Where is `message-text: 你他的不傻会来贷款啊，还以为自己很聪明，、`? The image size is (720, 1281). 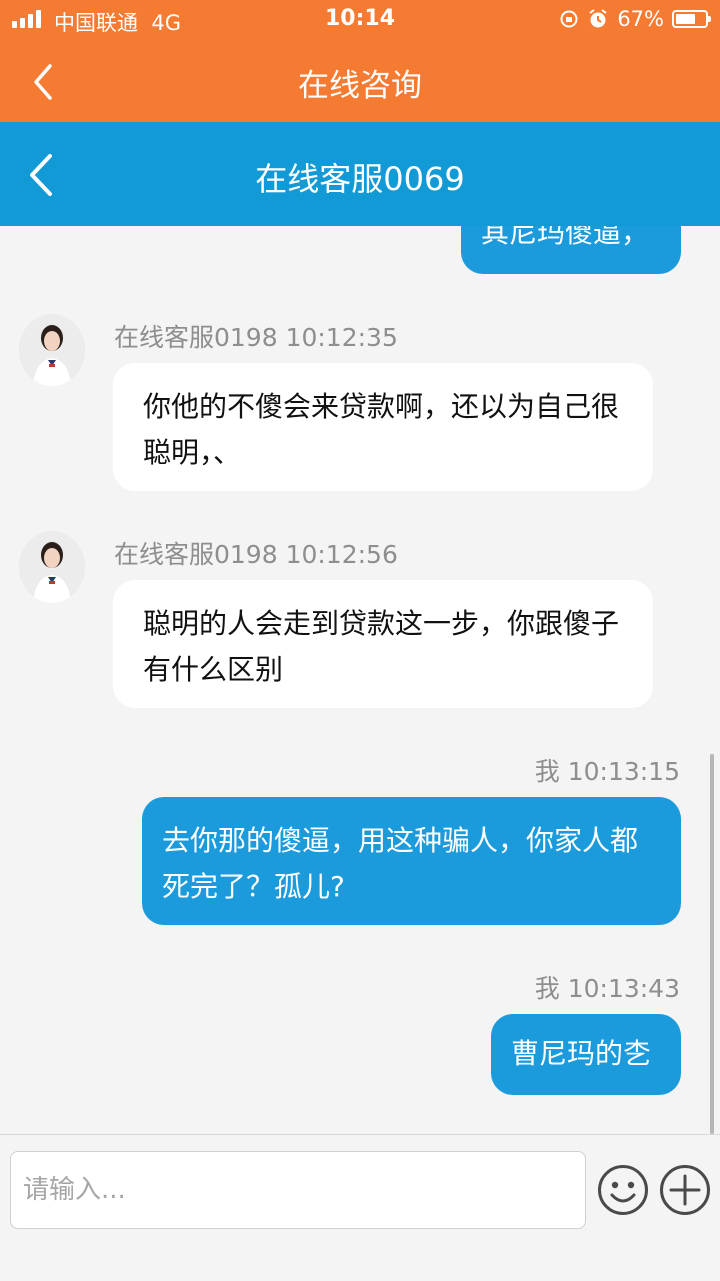
message-text: 你他的不傻会来贷款啊，还以为自己很聪明，、 is located at coordinates (381, 429).